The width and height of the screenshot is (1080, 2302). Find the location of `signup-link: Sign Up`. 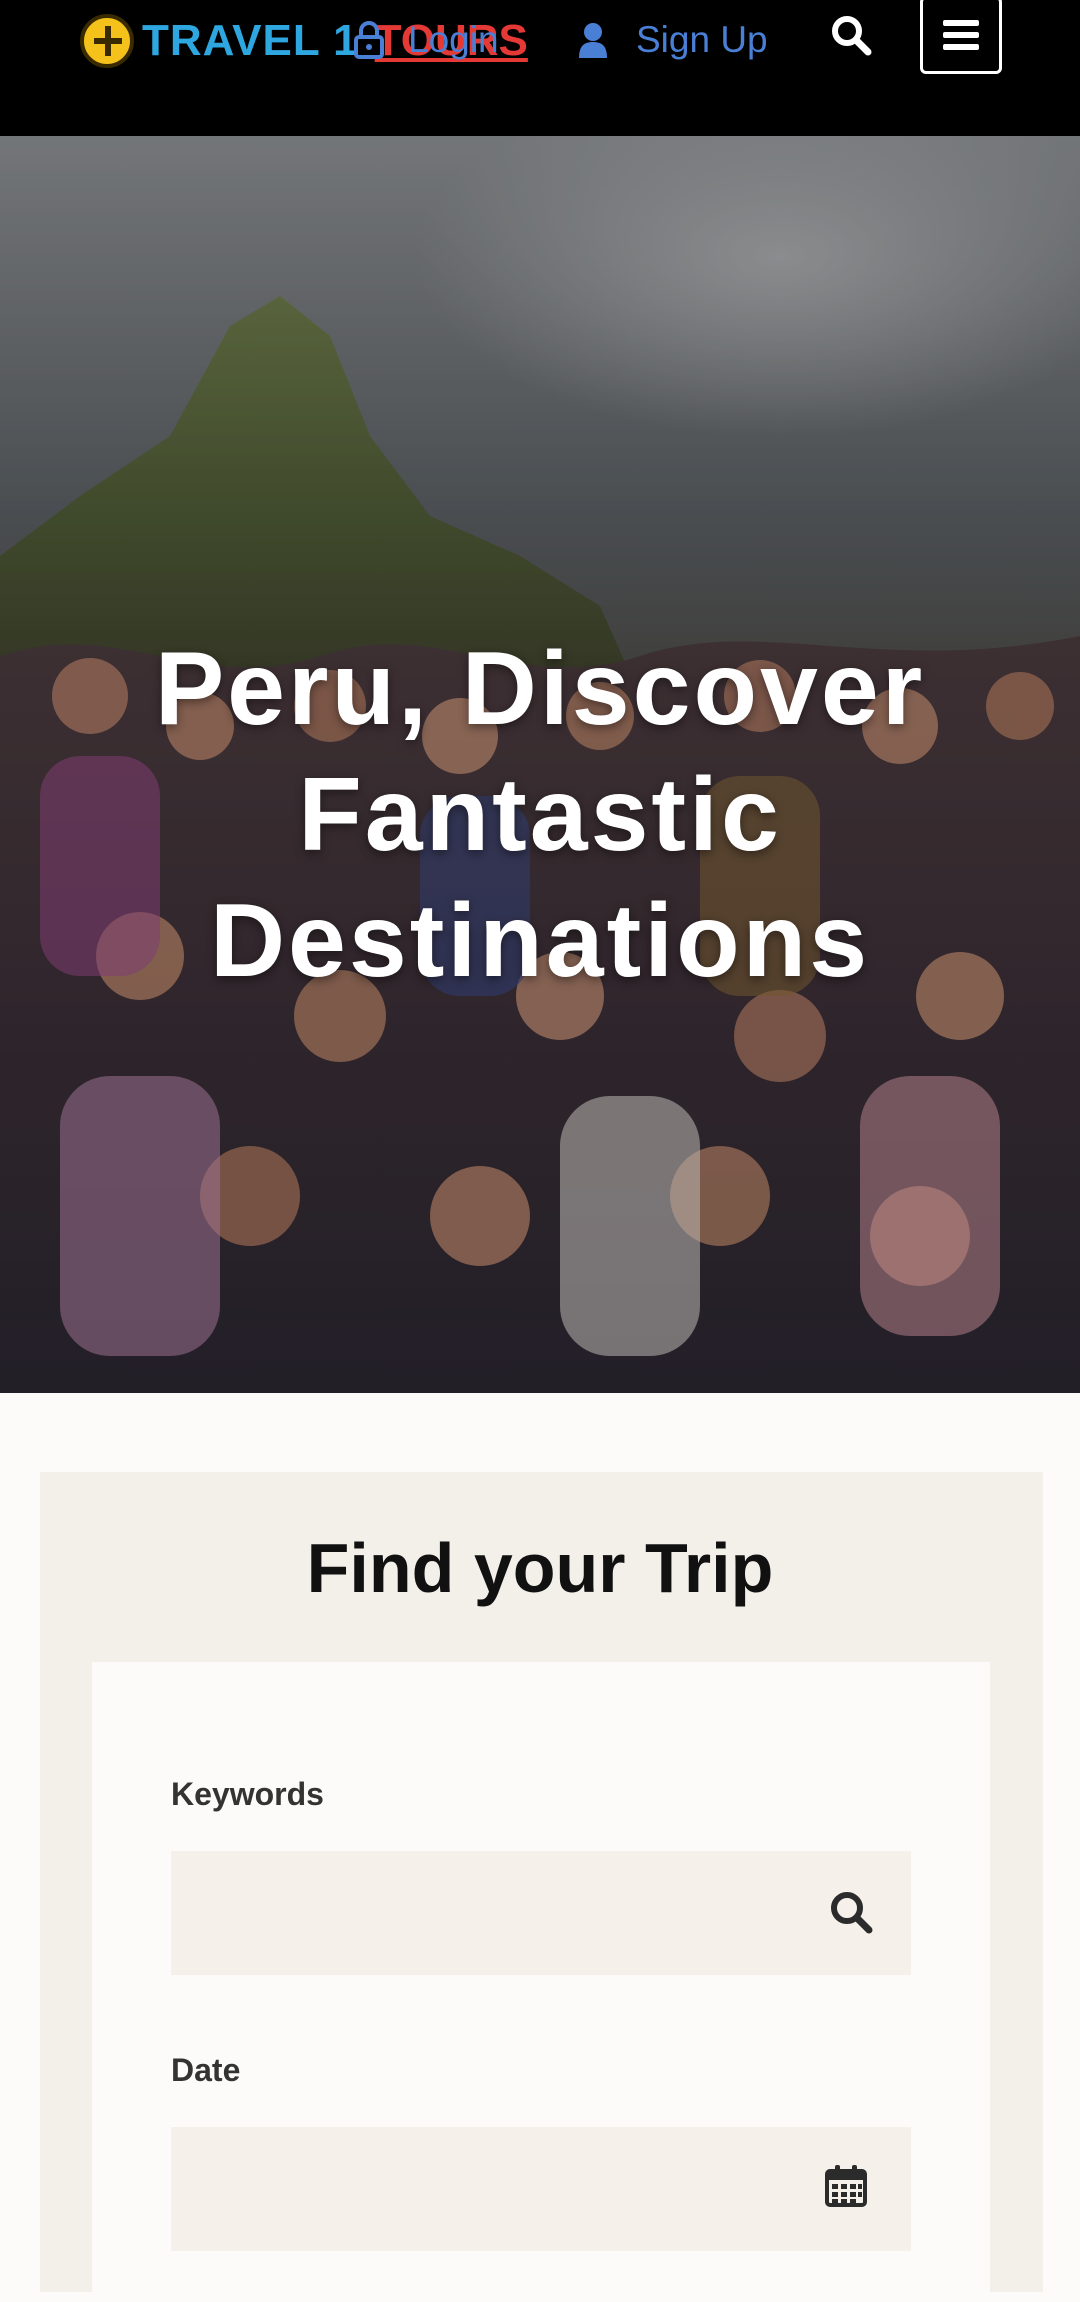

signup-link: Sign Up is located at coordinates (673, 40).